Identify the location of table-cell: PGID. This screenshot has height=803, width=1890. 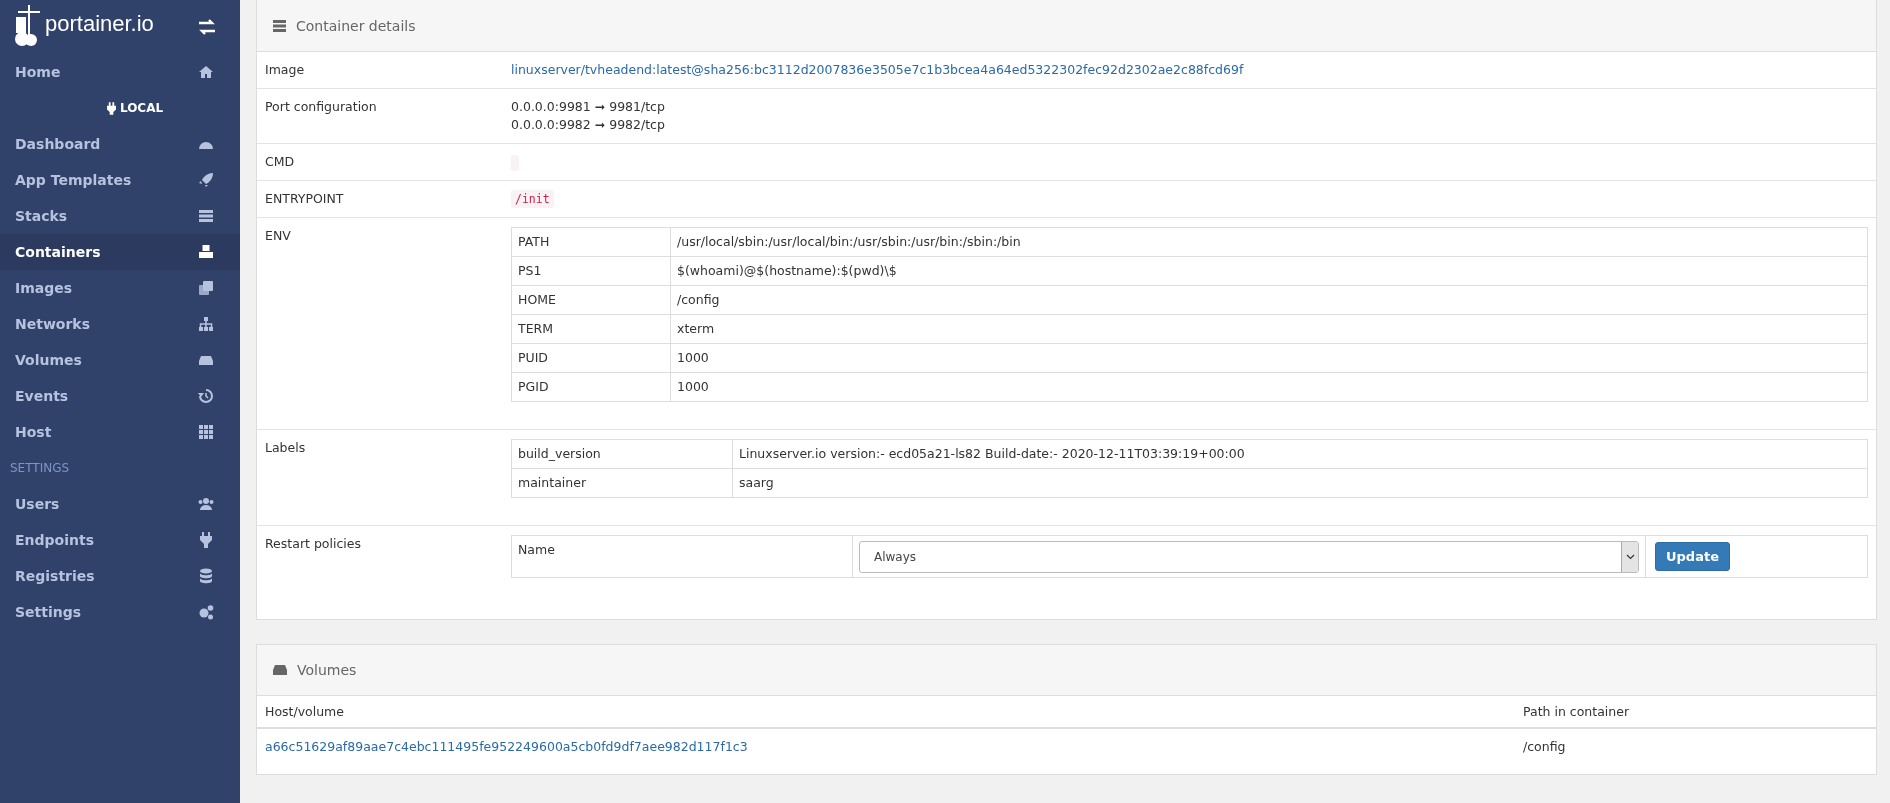
(591, 387).